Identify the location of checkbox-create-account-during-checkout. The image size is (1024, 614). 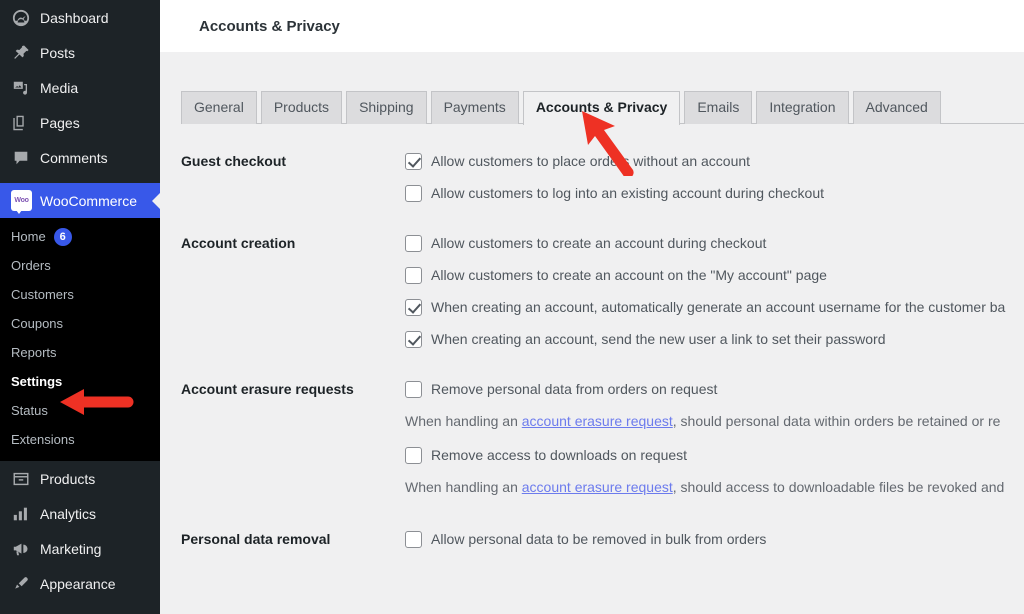
(413, 243).